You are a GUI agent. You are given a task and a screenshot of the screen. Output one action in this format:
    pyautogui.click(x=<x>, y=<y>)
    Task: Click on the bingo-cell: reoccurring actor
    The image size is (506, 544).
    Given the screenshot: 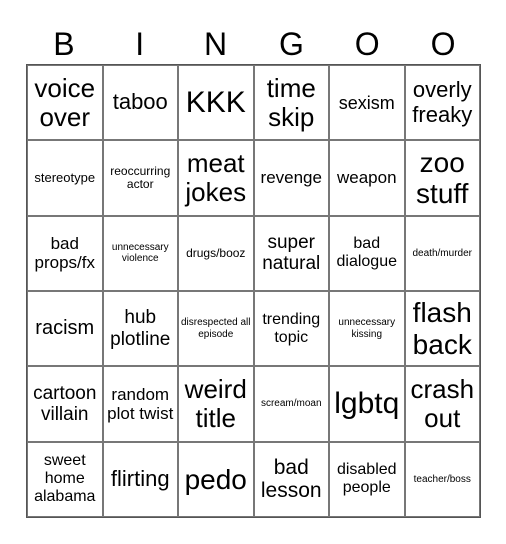 What is the action you would take?
    pyautogui.click(x=140, y=178)
    